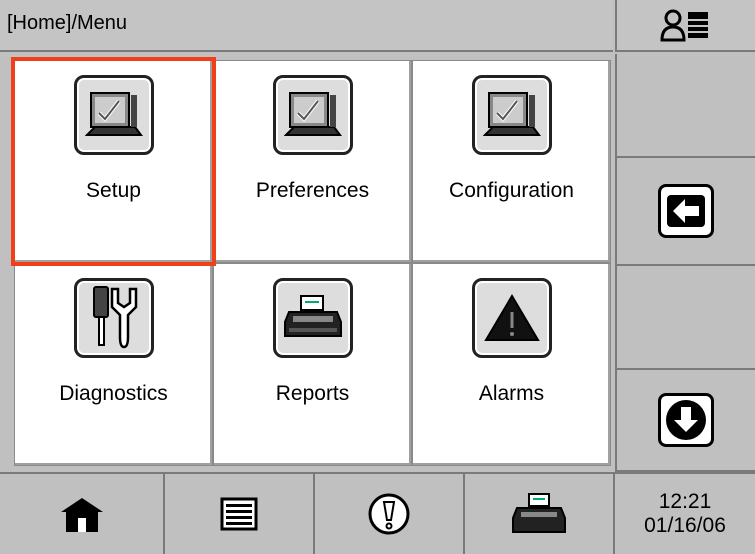 The height and width of the screenshot is (554, 755). Describe the element at coordinates (312, 364) in the screenshot. I see `tile-reports: Reports` at that location.